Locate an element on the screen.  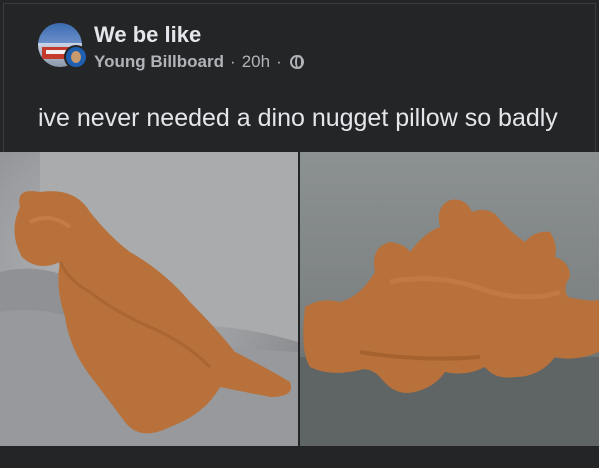
avatar-group is located at coordinates (64, 47).